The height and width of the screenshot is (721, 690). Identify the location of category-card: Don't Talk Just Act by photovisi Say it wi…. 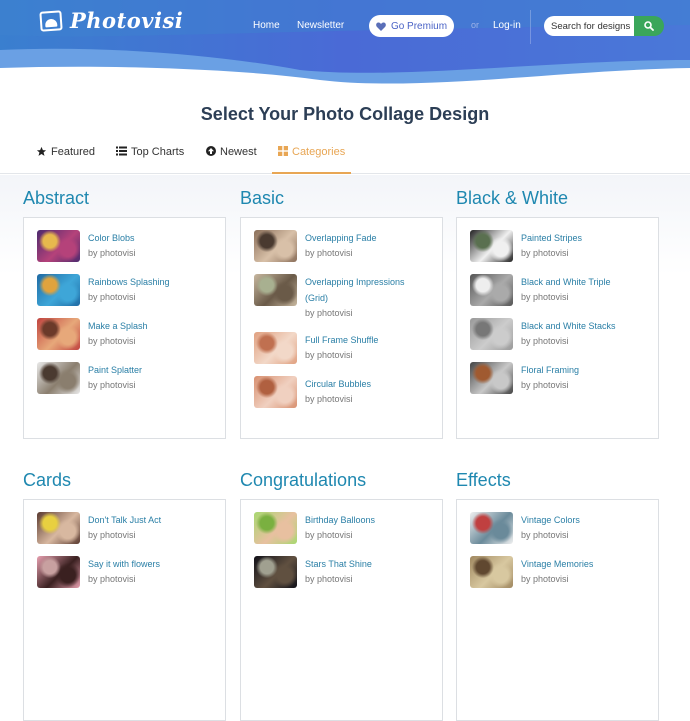
(124, 610).